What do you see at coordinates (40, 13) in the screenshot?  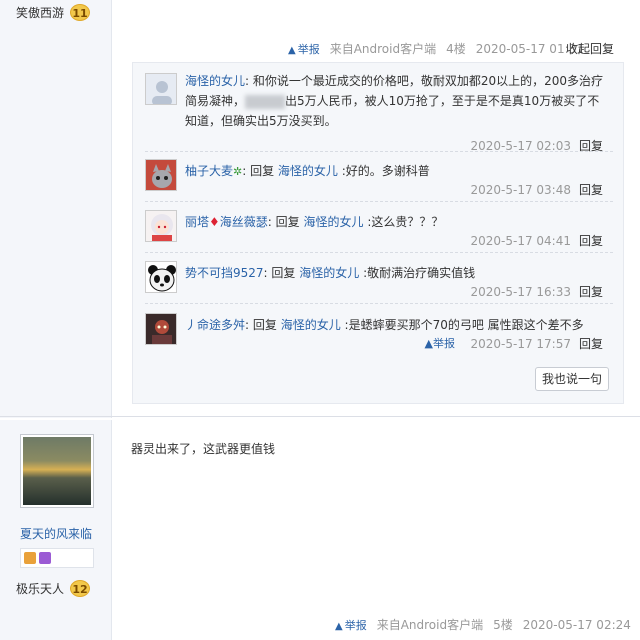 I see `honor-title: 笑傲西游` at bounding box center [40, 13].